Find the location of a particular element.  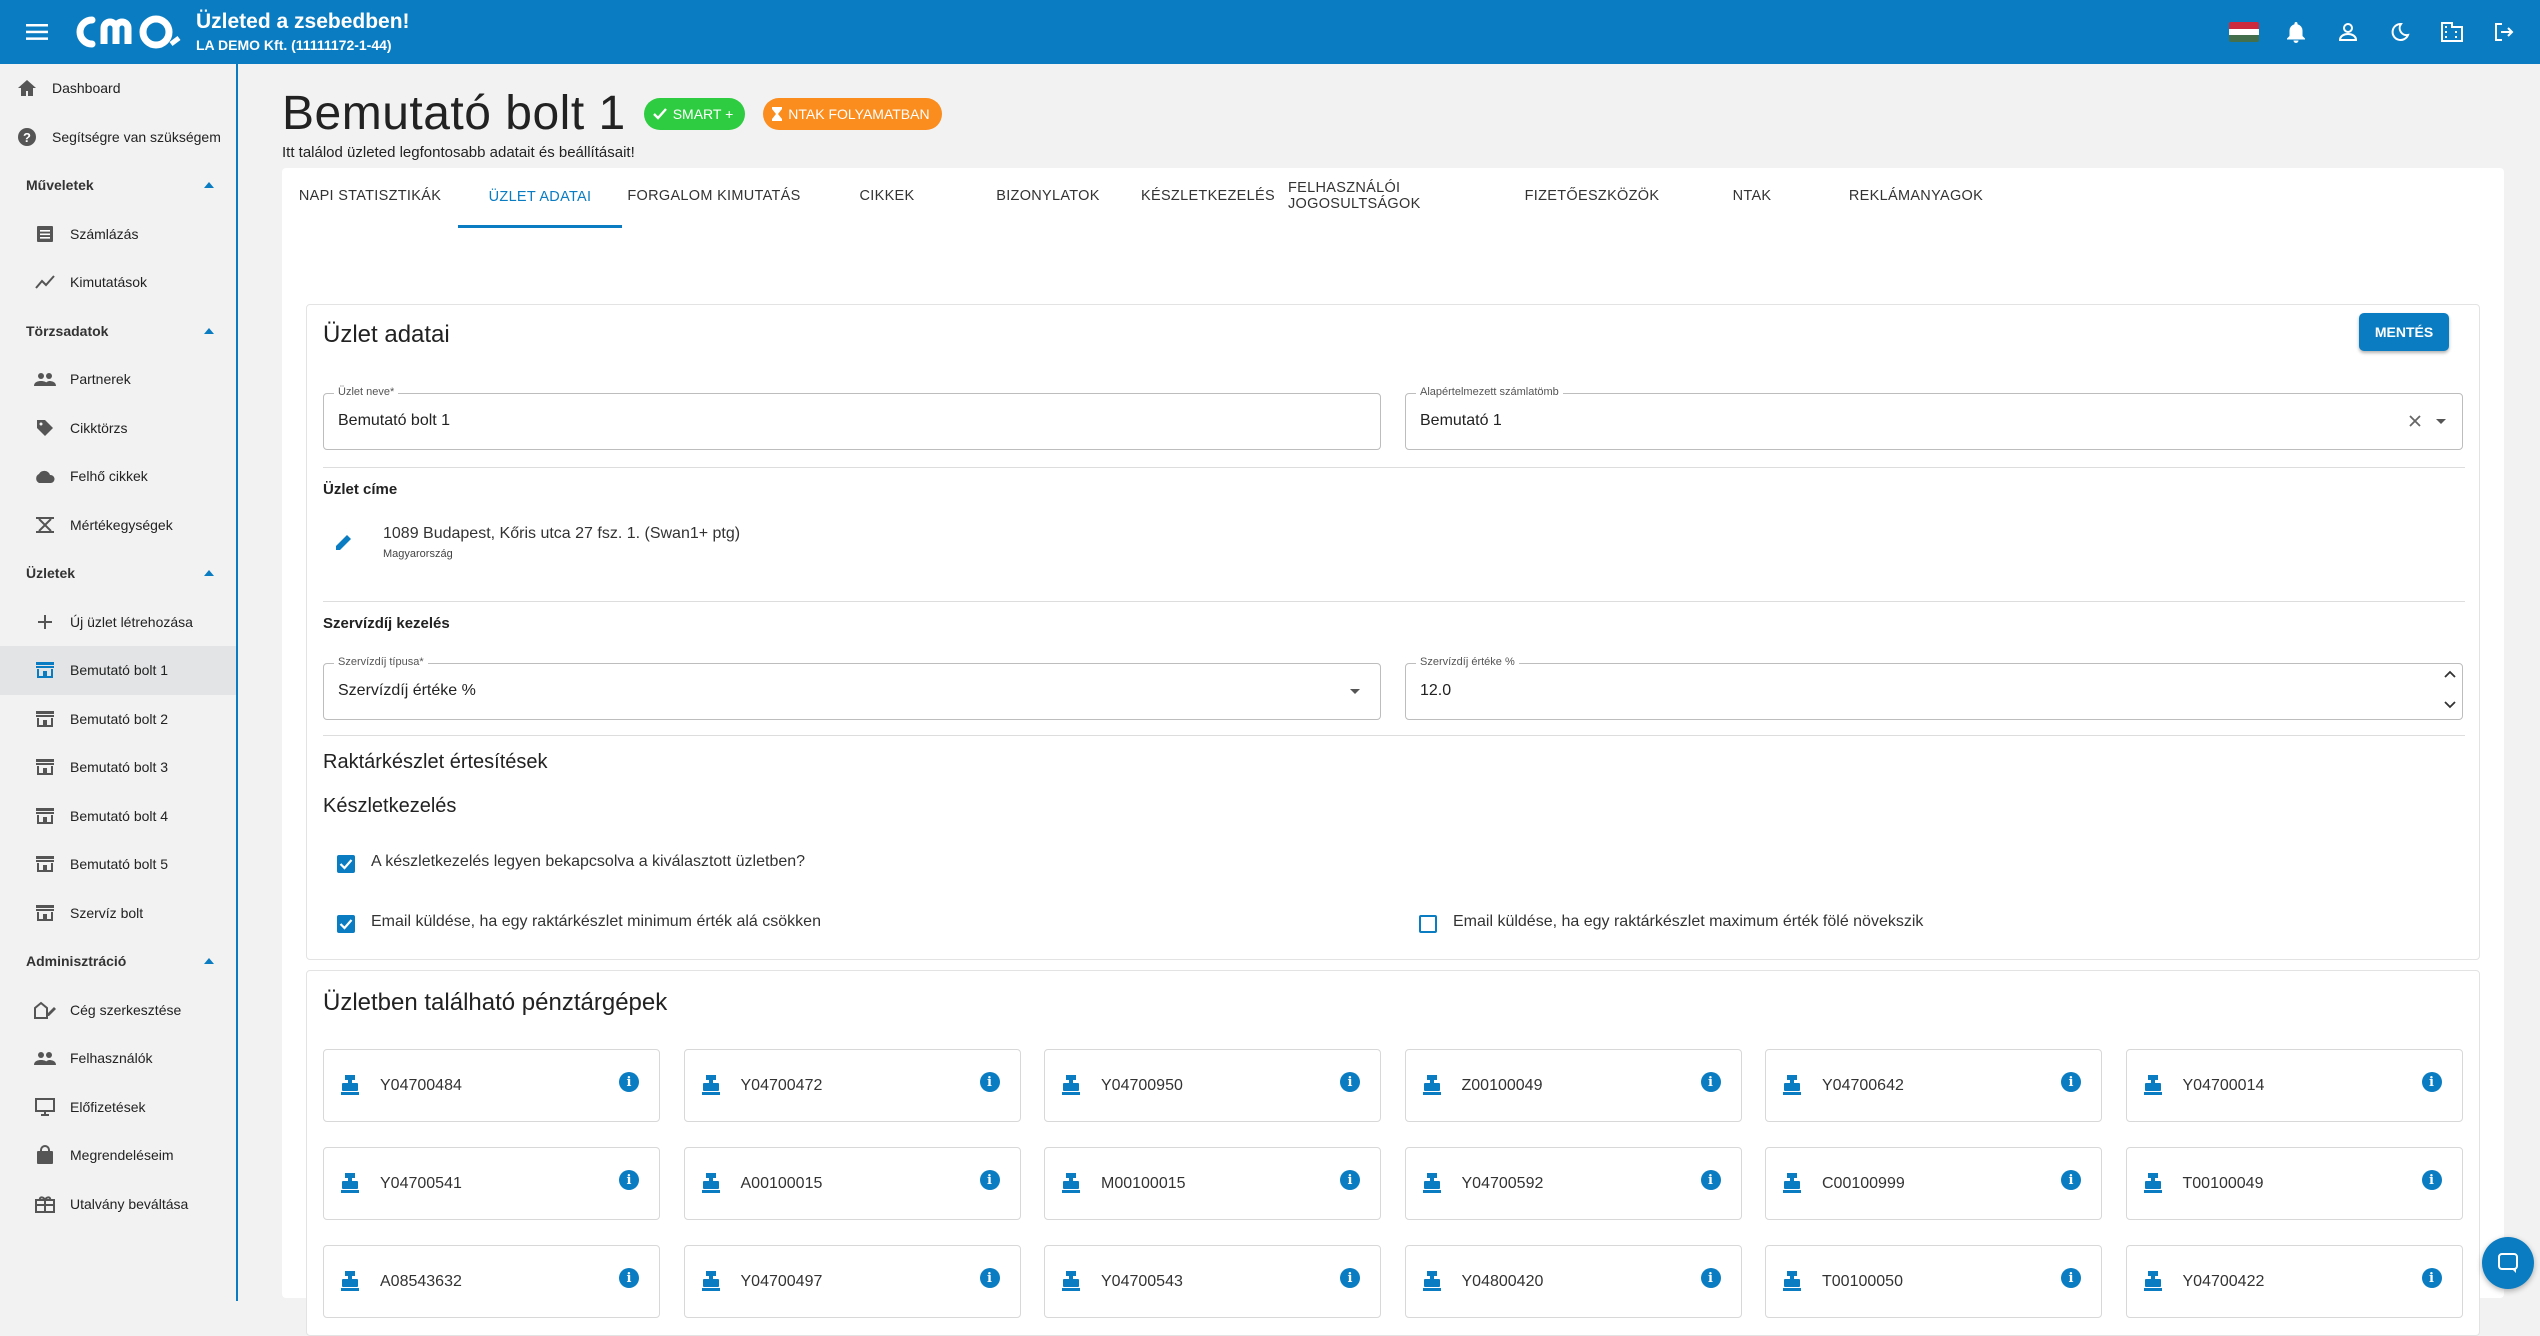

tab-ads: REKLÁMANYAGOK is located at coordinates (1916, 196).